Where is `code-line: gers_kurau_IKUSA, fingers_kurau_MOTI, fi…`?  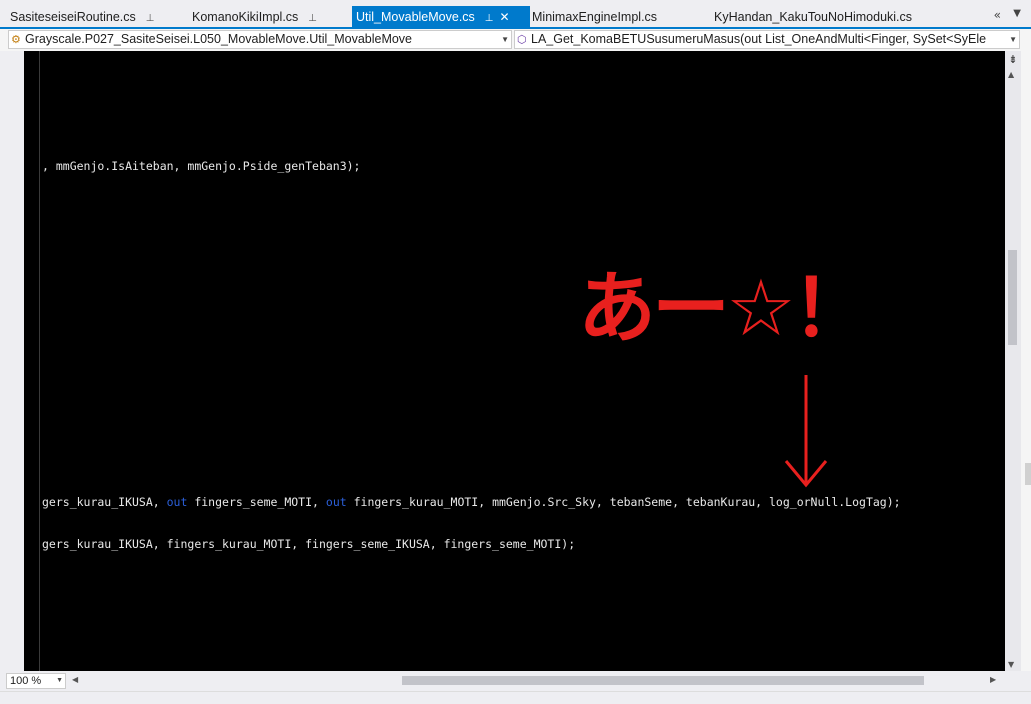
code-line: gers_kurau_IKUSA, fingers_kurau_MOTI, fi… is located at coordinates (308, 544).